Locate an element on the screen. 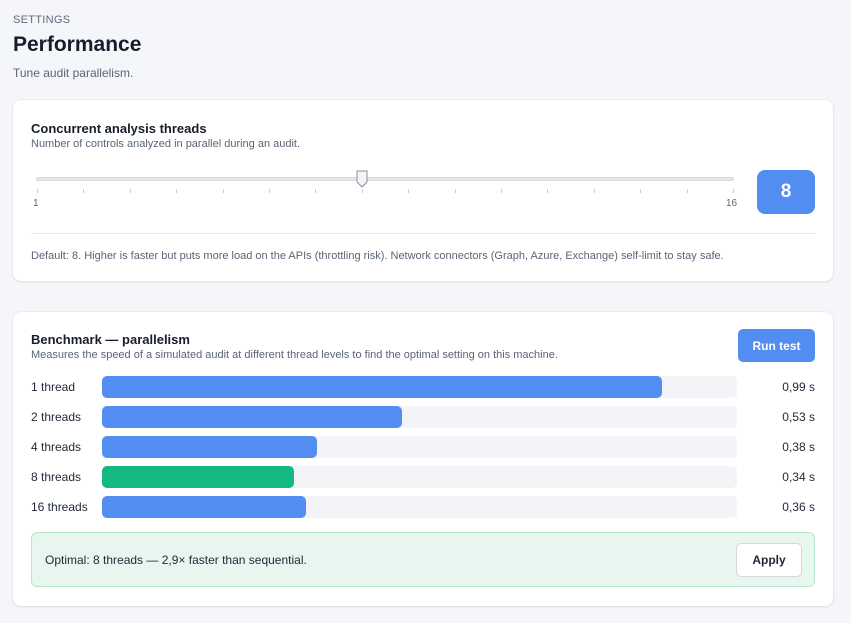 This screenshot has height=623, width=851. threads-slider-handle is located at coordinates (362, 179).